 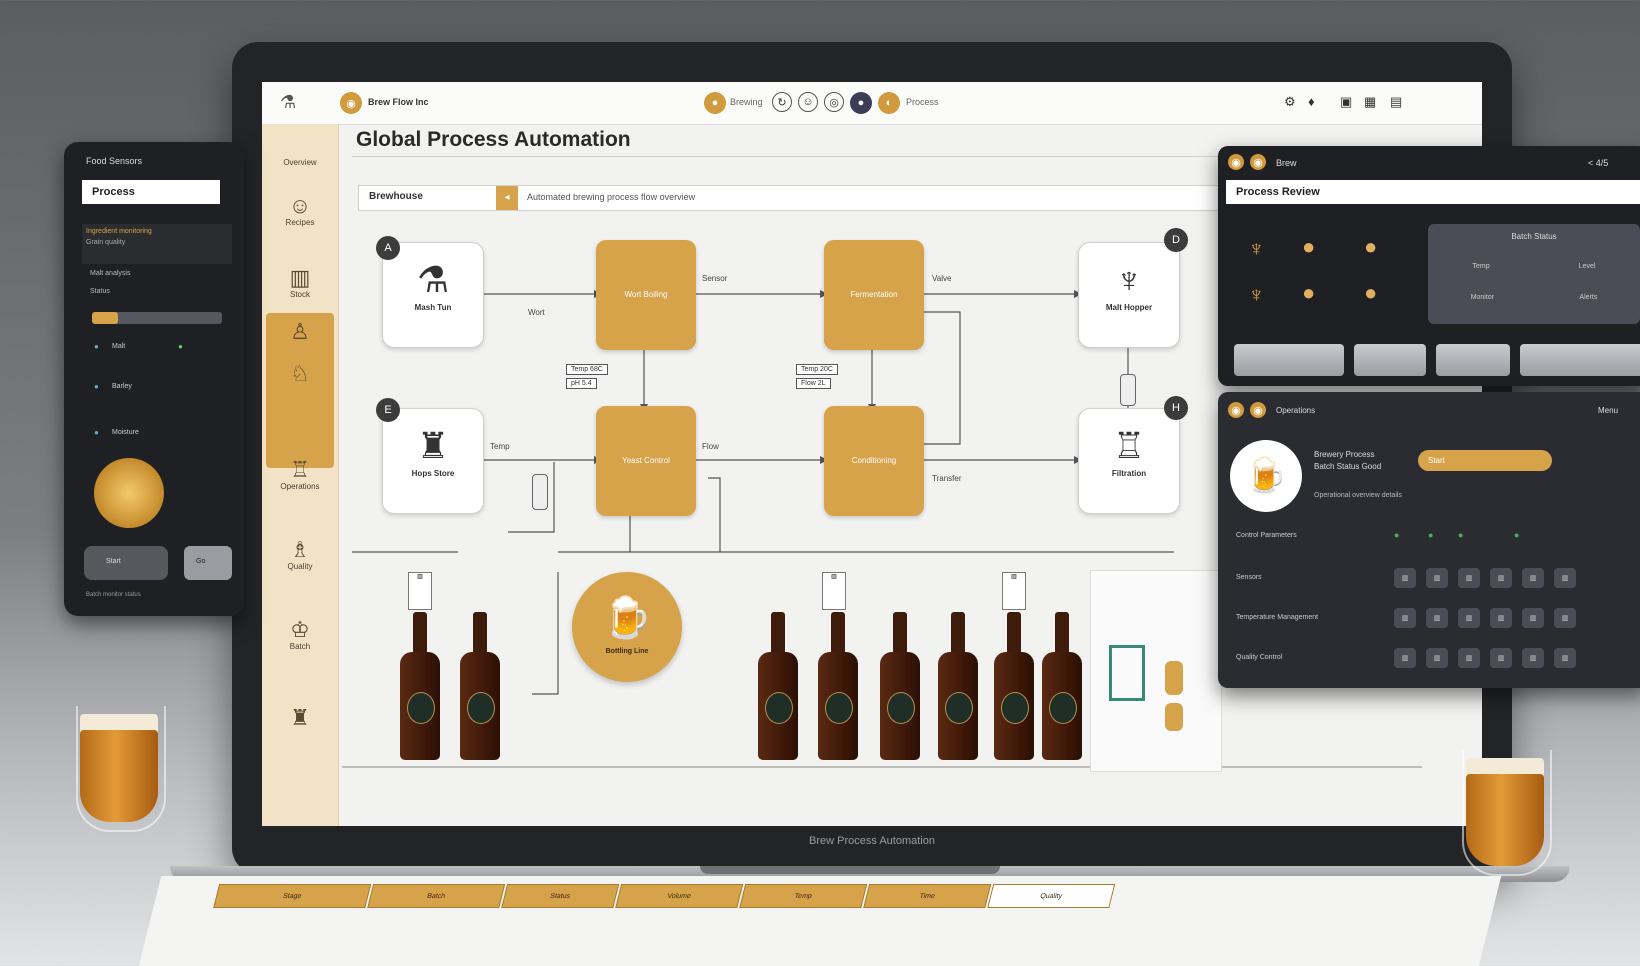 What do you see at coordinates (1156, 671) in the screenshot?
I see `mini-diagram` at bounding box center [1156, 671].